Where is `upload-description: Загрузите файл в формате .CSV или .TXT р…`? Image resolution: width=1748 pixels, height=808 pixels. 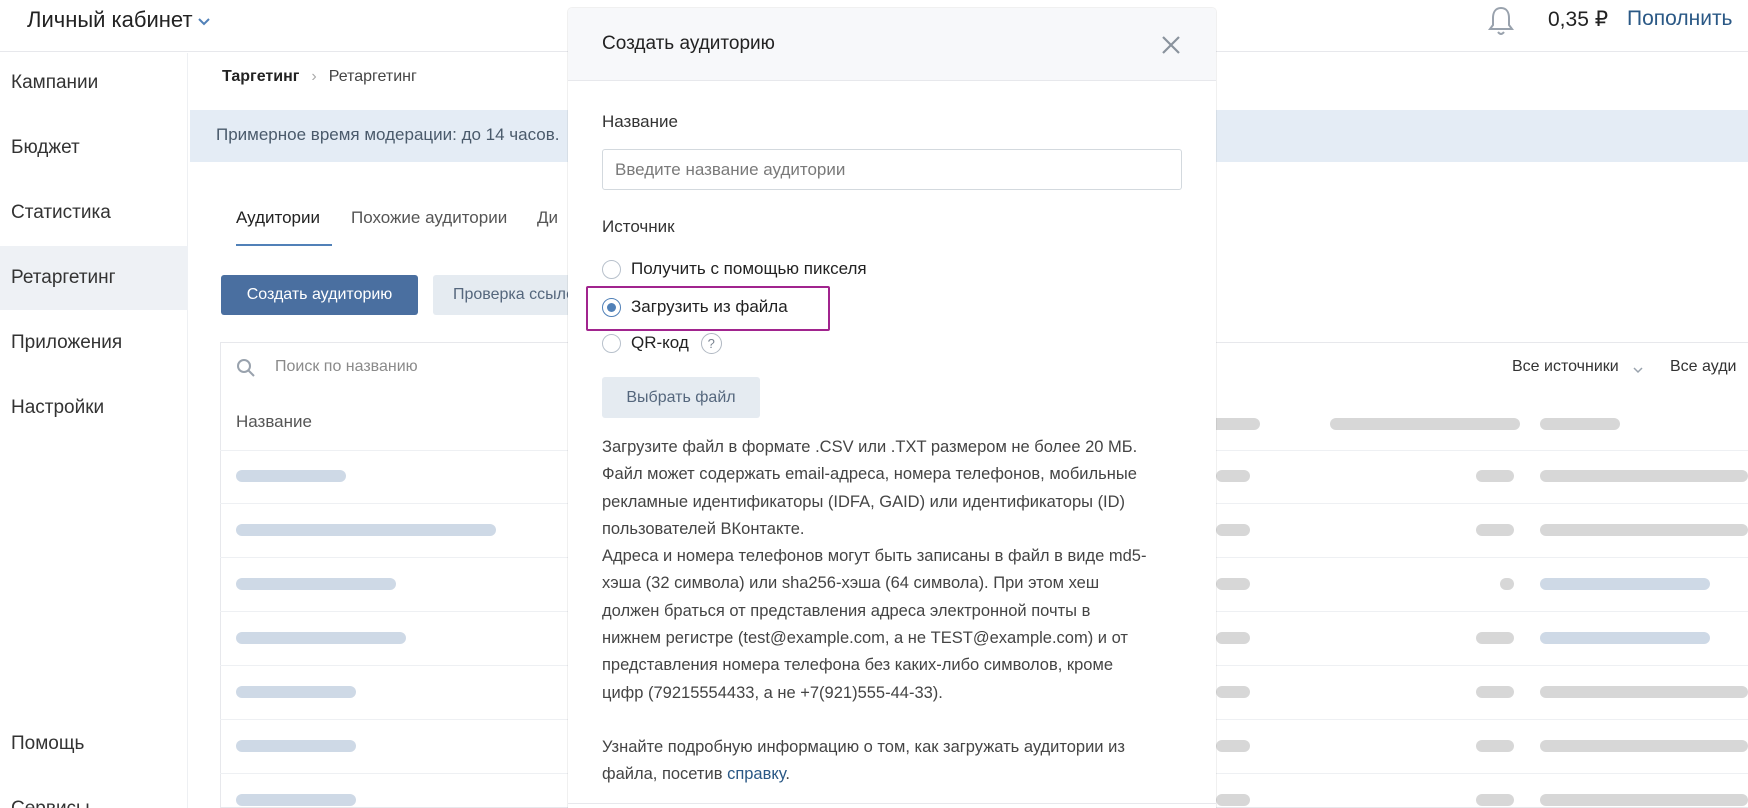 upload-description: Загрузите файл в формате .CSV или .TXT р… is located at coordinates (892, 611).